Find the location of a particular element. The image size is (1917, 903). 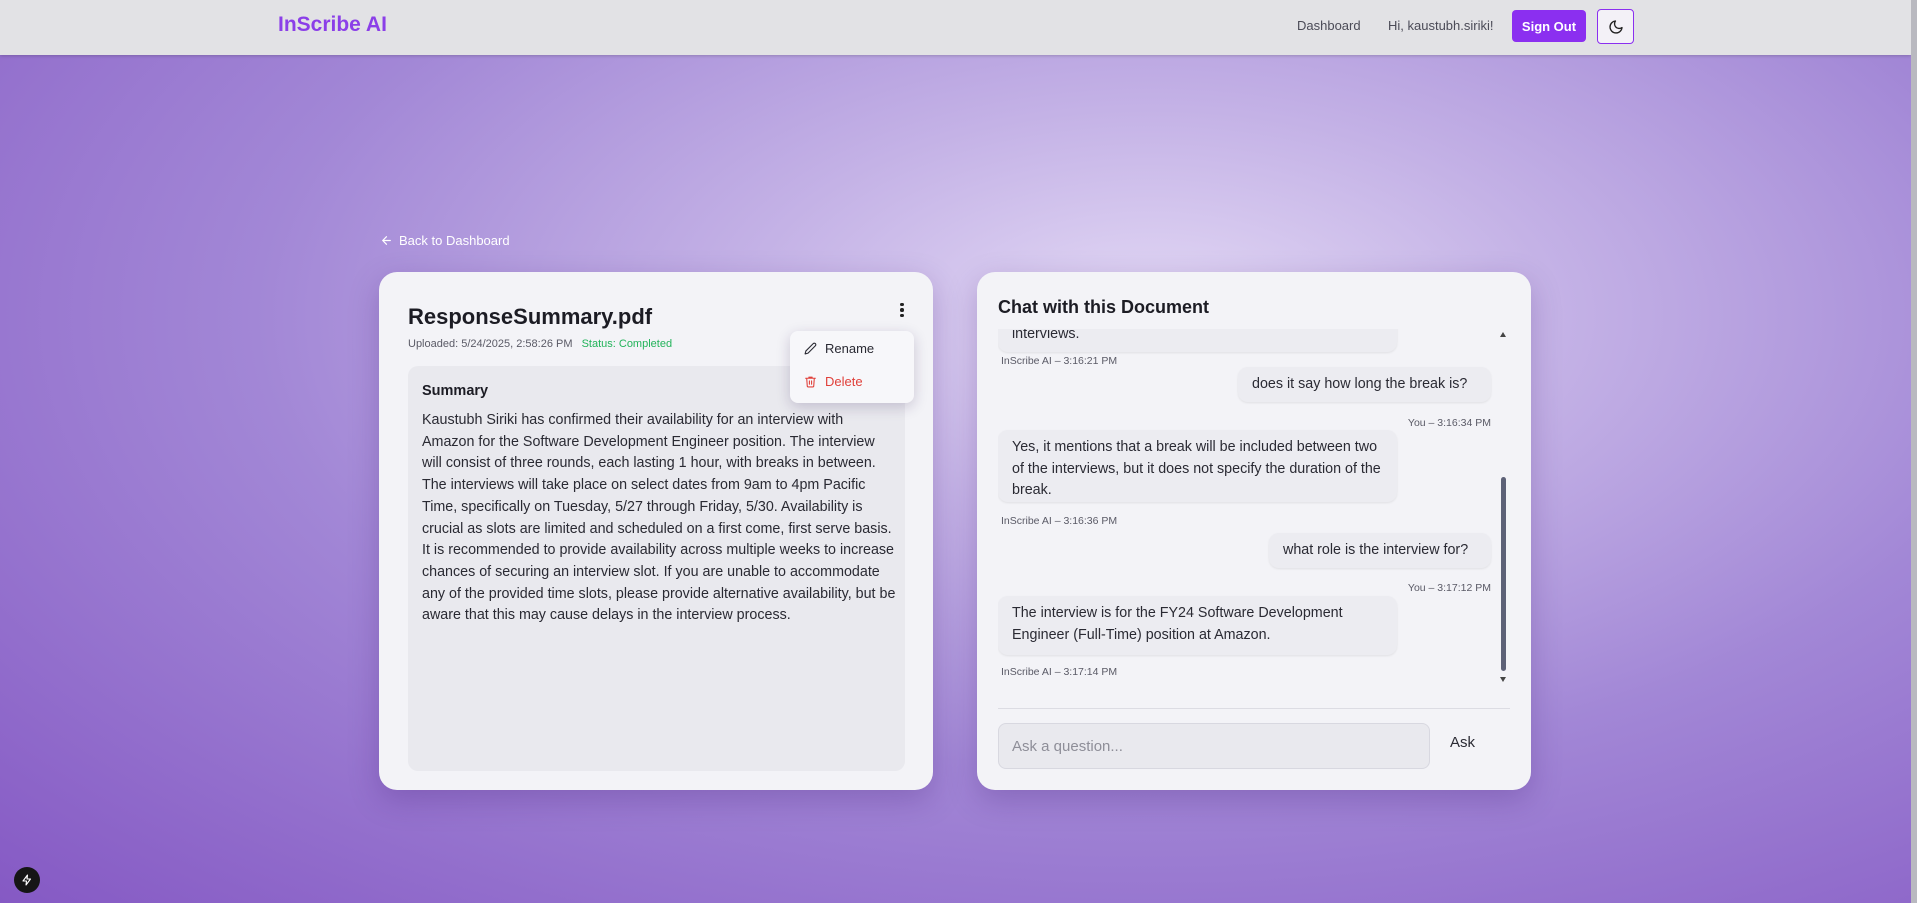

ai-message-bubble: interviews. is located at coordinates (1197, 340).